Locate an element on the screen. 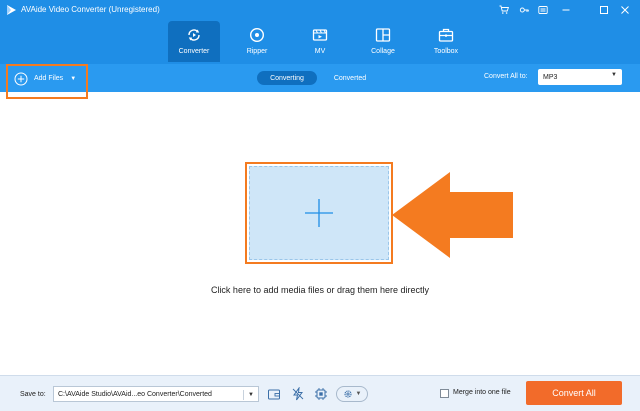 This screenshot has height=411, width=640. disc-icon is located at coordinates (257, 35).